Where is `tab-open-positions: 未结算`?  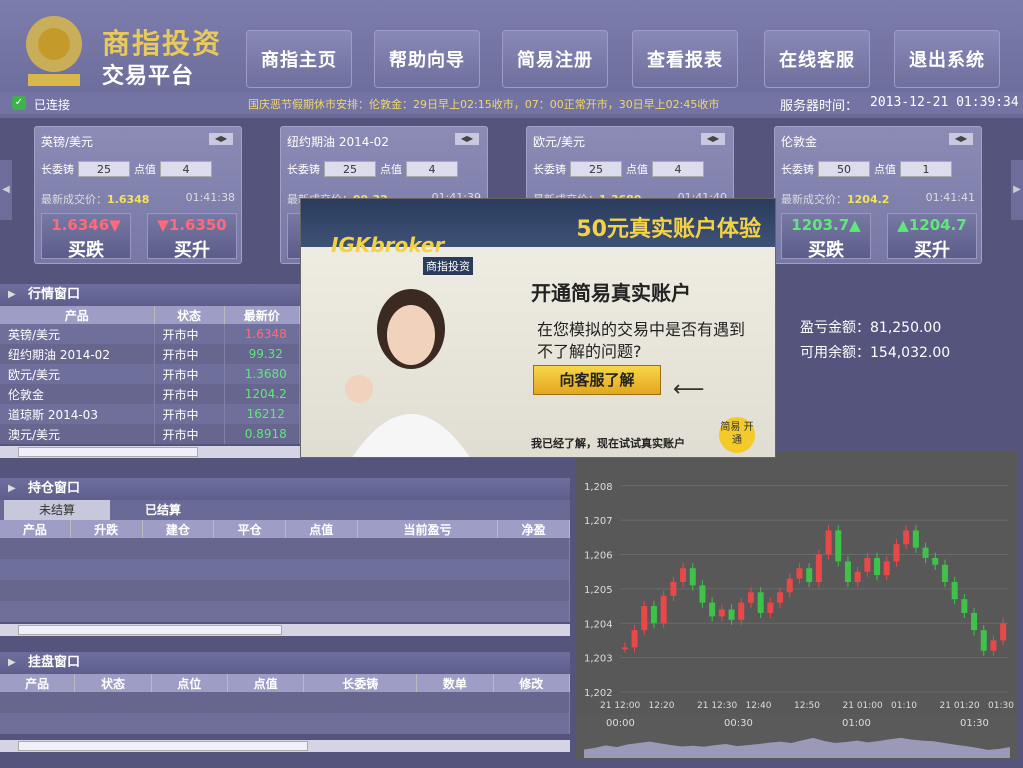 tab-open-positions: 未结算 is located at coordinates (57, 510).